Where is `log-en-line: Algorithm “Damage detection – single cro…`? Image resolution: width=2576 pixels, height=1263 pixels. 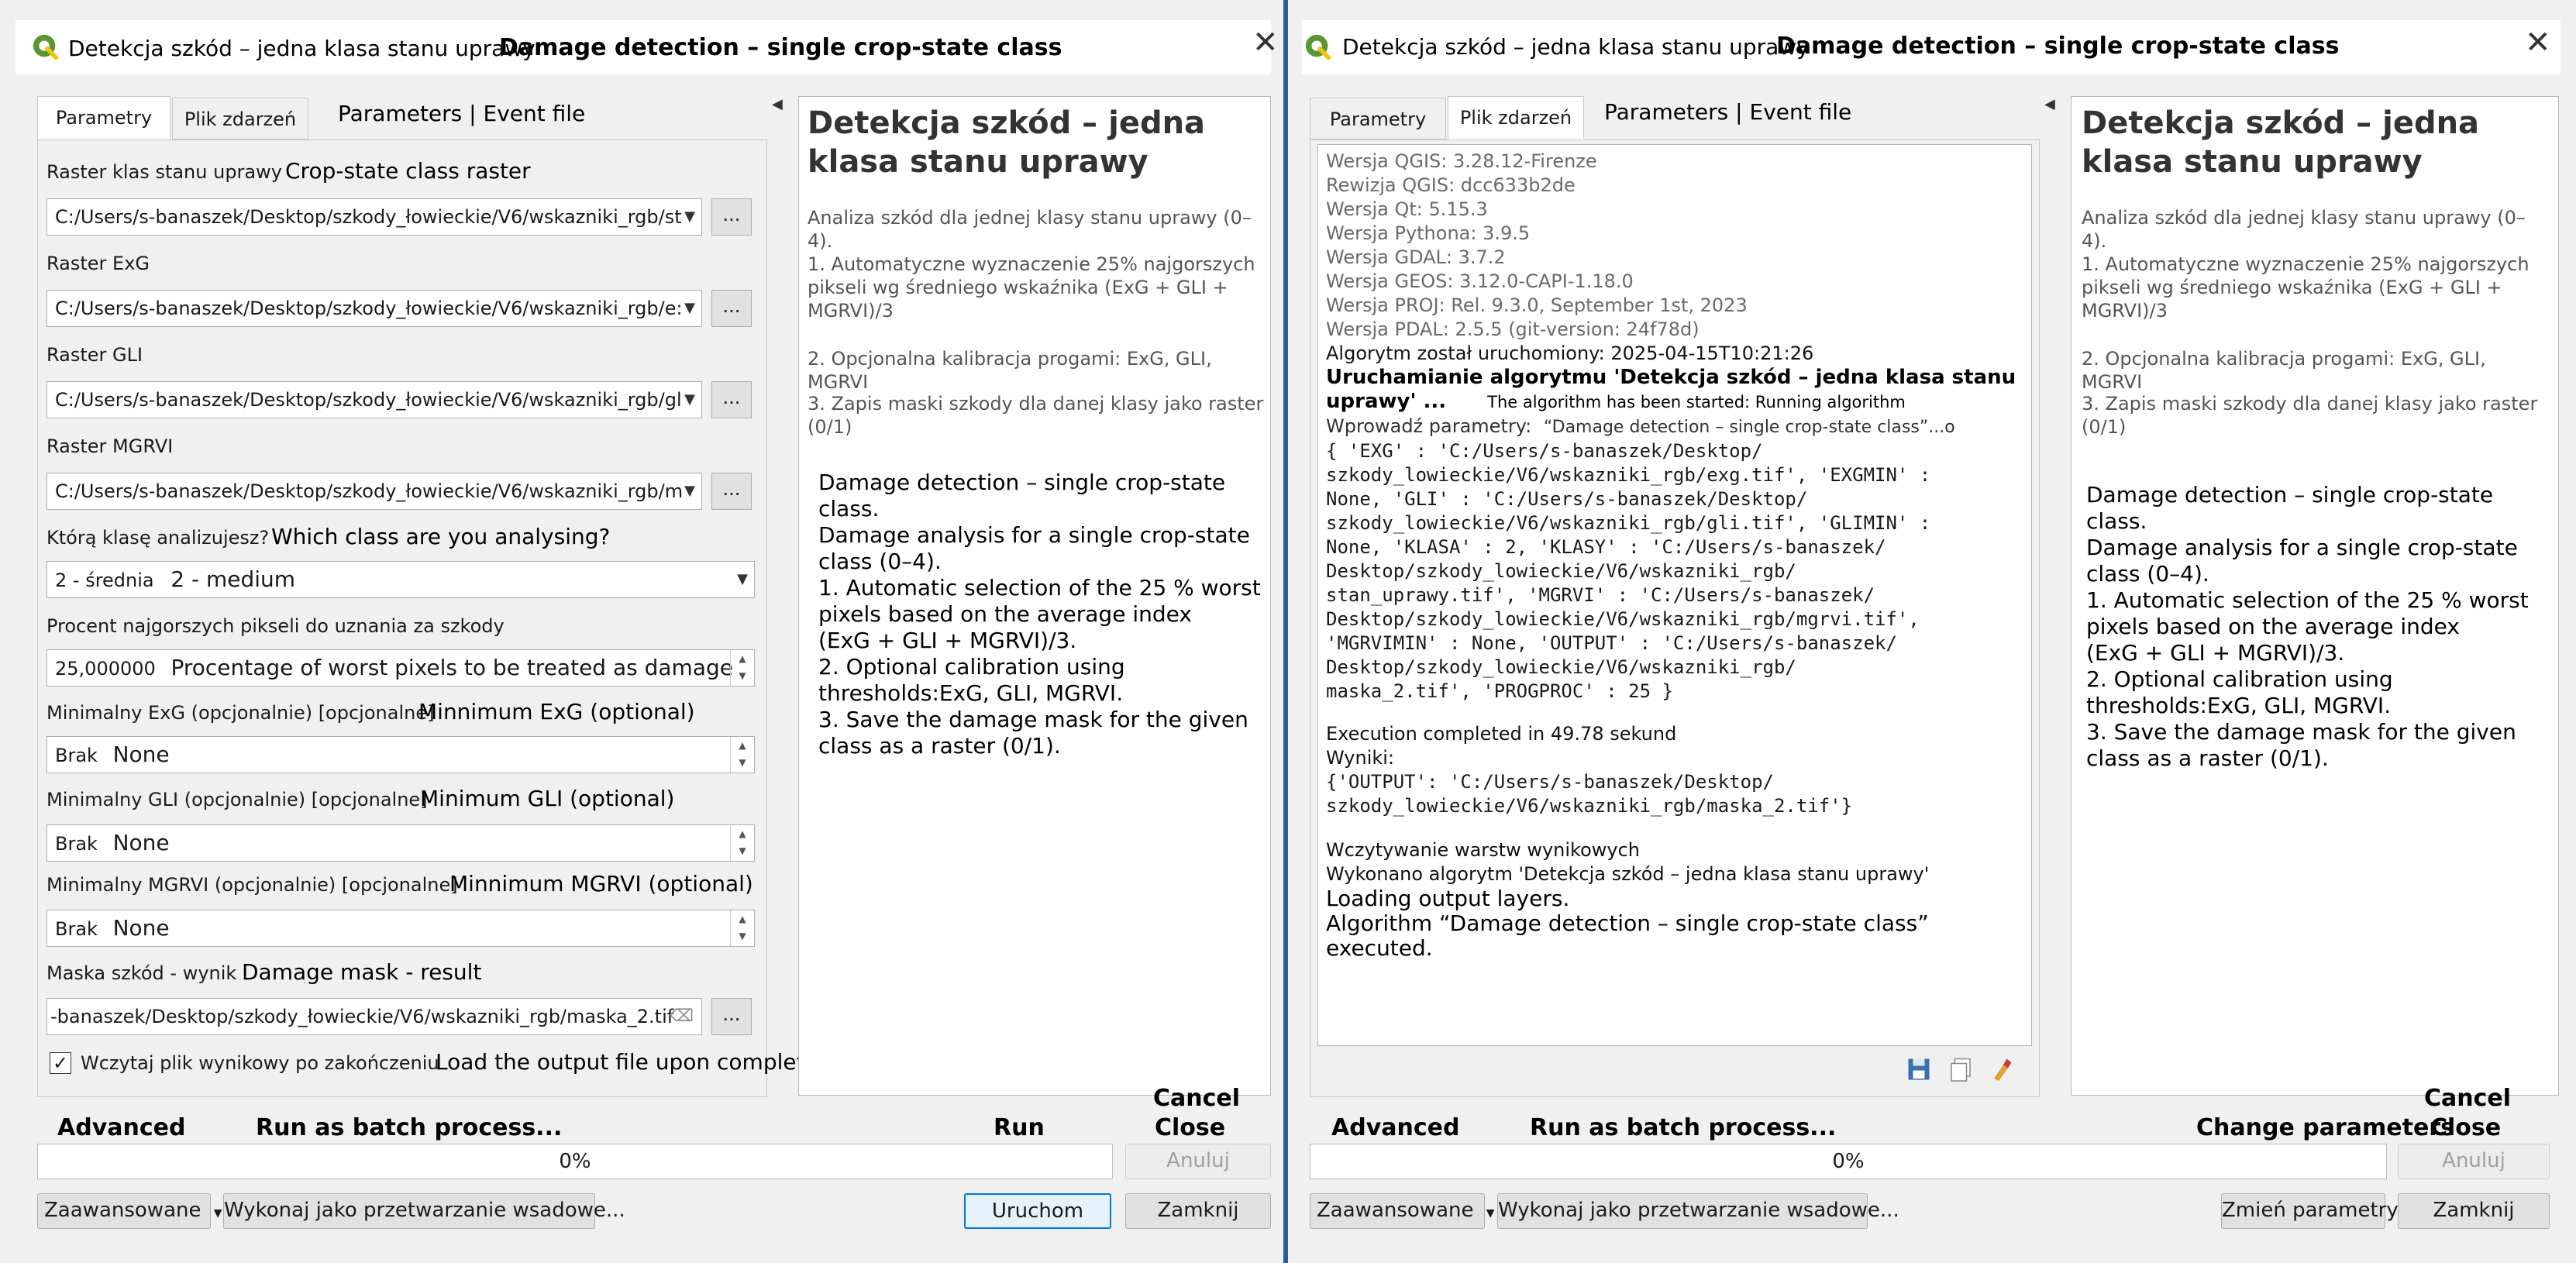 log-en-line: Algorithm “Damage detection – single cro… is located at coordinates (1627, 923).